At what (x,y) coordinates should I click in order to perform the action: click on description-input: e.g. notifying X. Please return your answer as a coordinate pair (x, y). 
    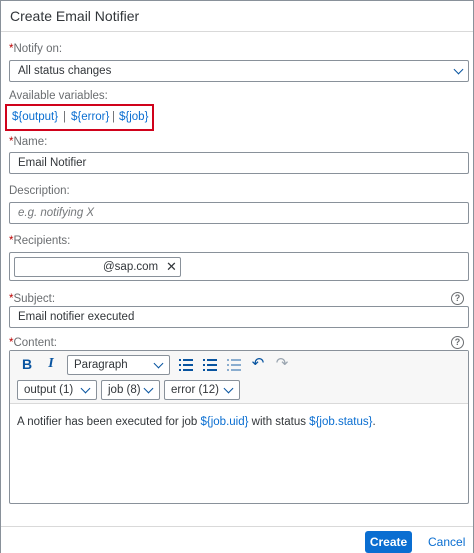
    Looking at the image, I should click on (239, 213).